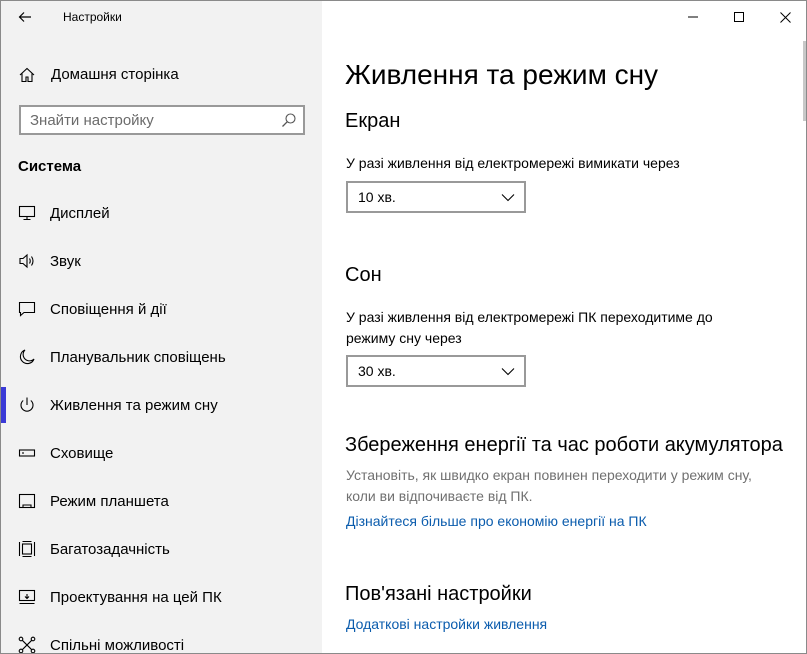 The height and width of the screenshot is (654, 807). I want to click on sidebar-item-shared-experiences: Спільні можливості, so click(161, 637).